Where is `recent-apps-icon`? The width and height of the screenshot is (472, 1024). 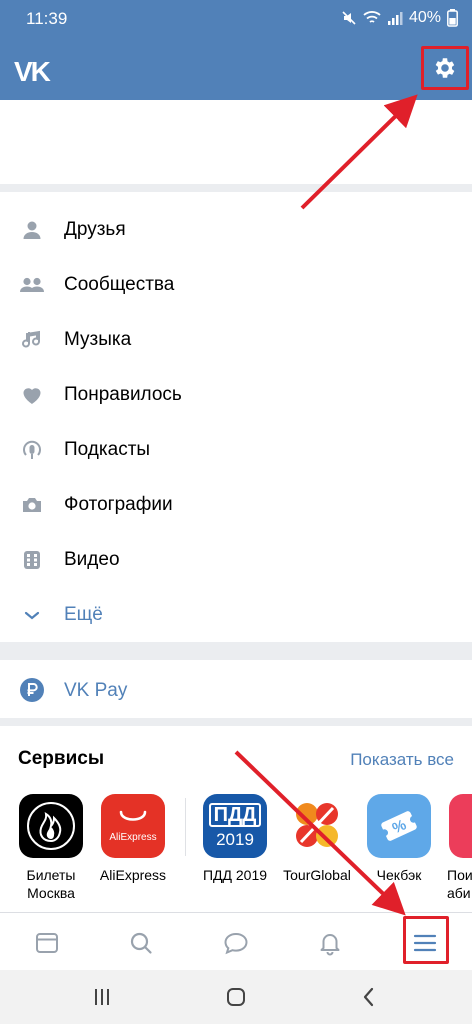
recent-apps-icon is located at coordinates (102, 997).